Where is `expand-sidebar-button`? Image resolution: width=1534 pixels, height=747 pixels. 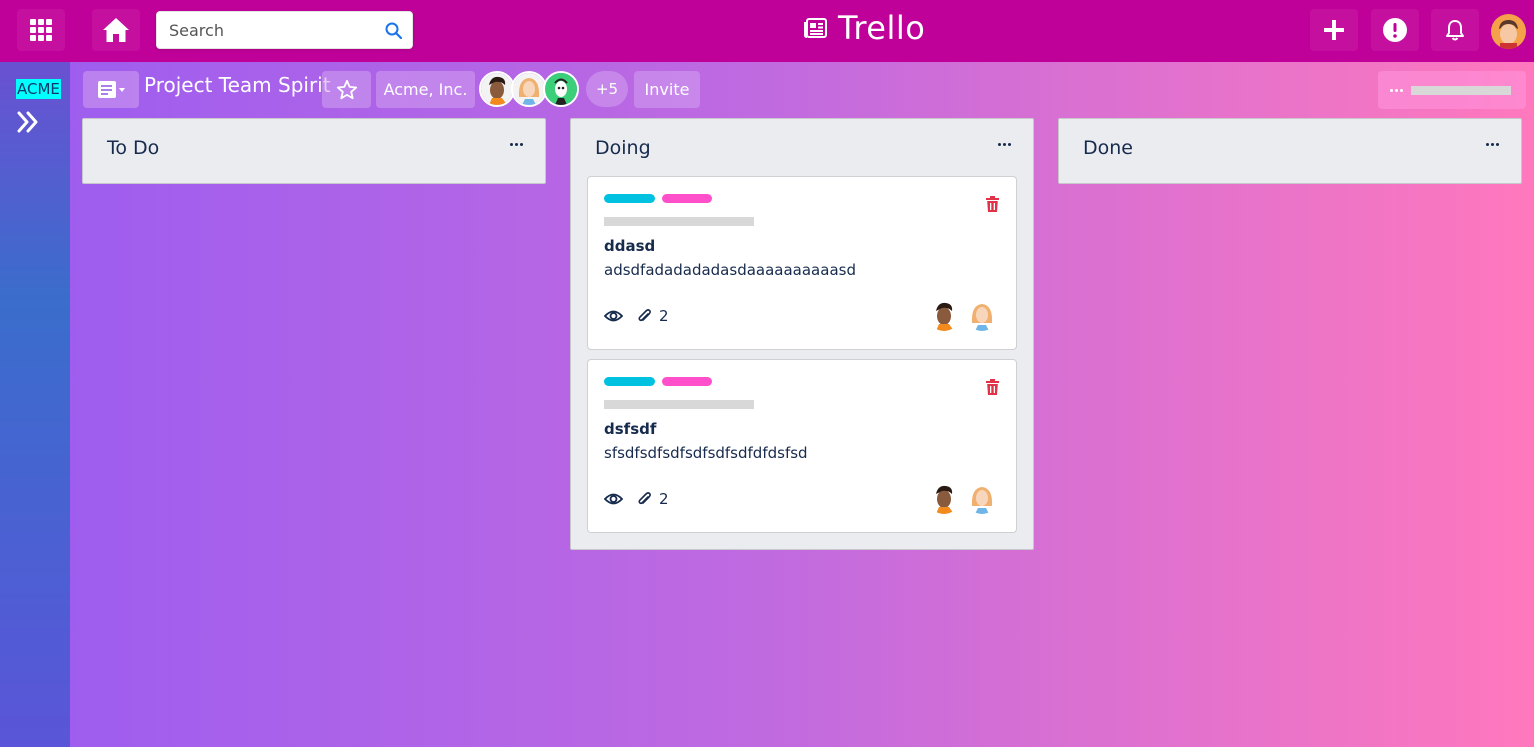 expand-sidebar-button is located at coordinates (28, 124).